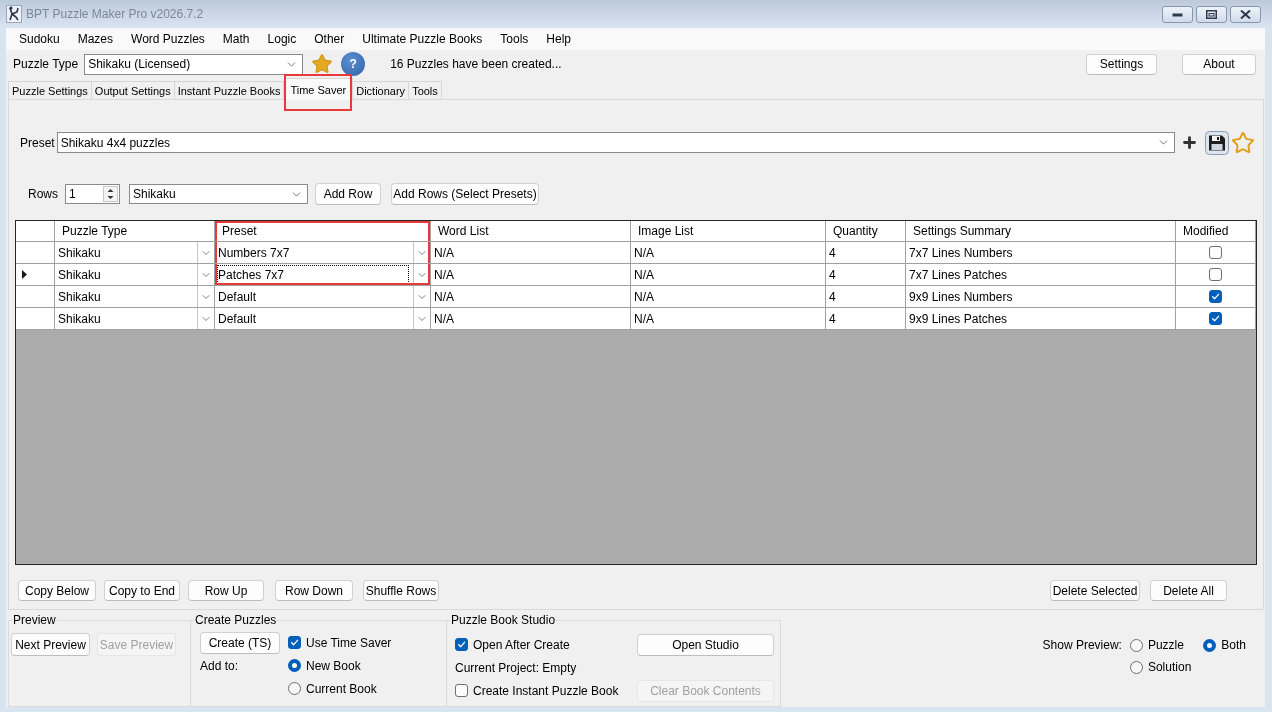 The image size is (1272, 712). Describe the element at coordinates (866, 231) in the screenshot. I see `column-header: Quantity` at that location.